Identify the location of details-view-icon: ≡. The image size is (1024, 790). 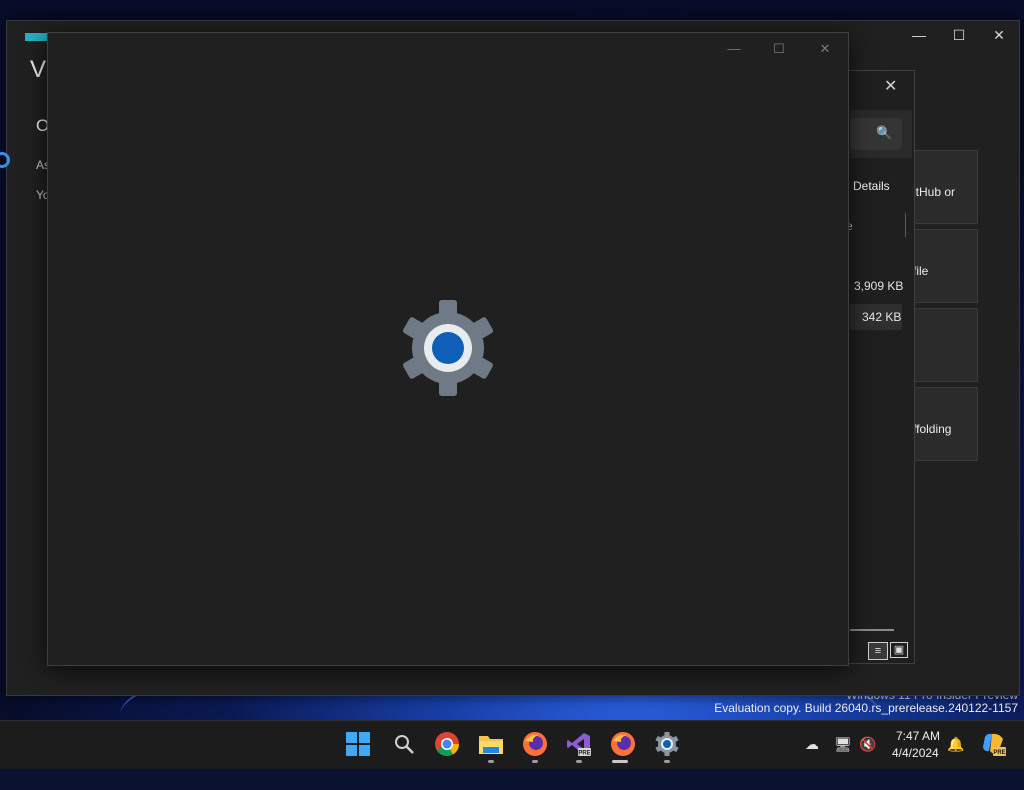
(878, 651).